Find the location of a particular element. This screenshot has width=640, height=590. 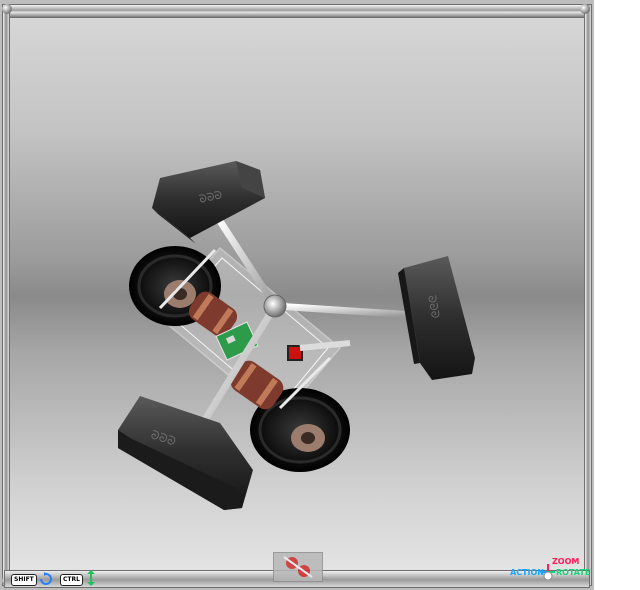

robot-thumbnail-icon is located at coordinates (298, 567).